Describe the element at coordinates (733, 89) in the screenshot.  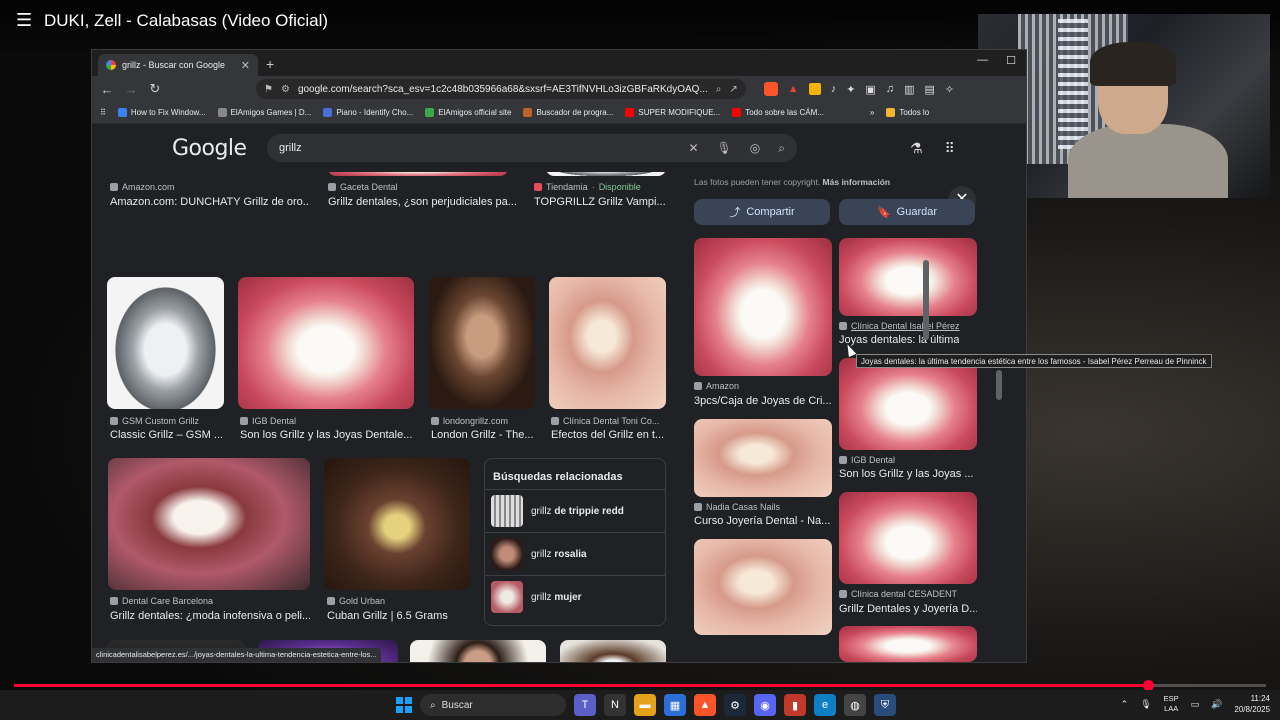
I see `share-icon: ↗` at that location.